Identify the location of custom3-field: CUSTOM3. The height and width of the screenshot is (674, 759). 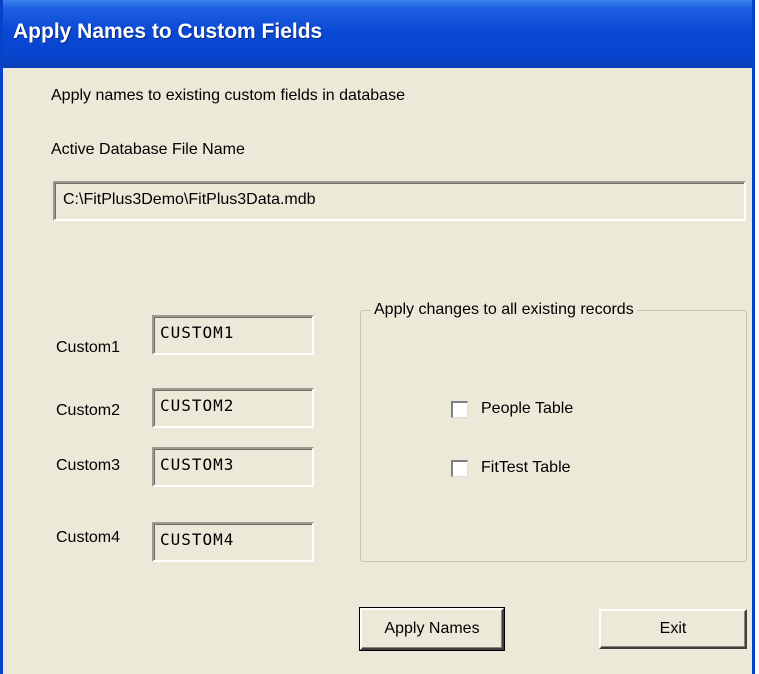
(233, 467).